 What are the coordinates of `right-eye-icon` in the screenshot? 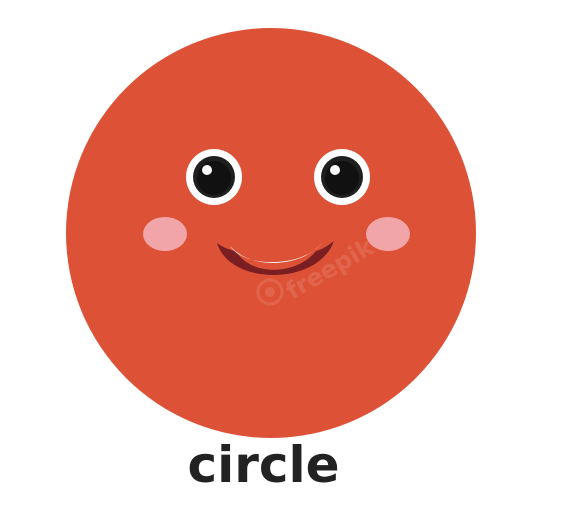 It's located at (342, 177).